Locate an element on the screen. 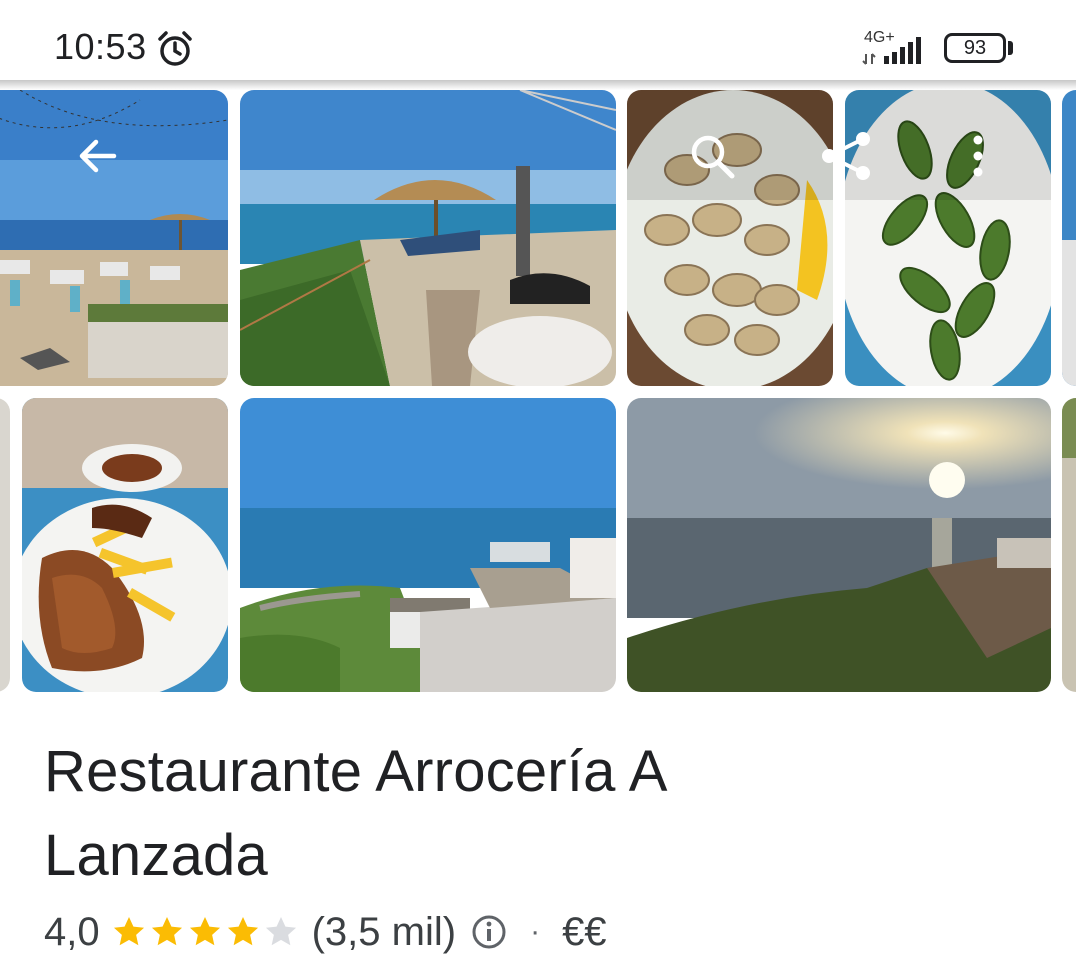 This screenshot has width=1076, height=960. back-arrow-icon is located at coordinates (98, 156).